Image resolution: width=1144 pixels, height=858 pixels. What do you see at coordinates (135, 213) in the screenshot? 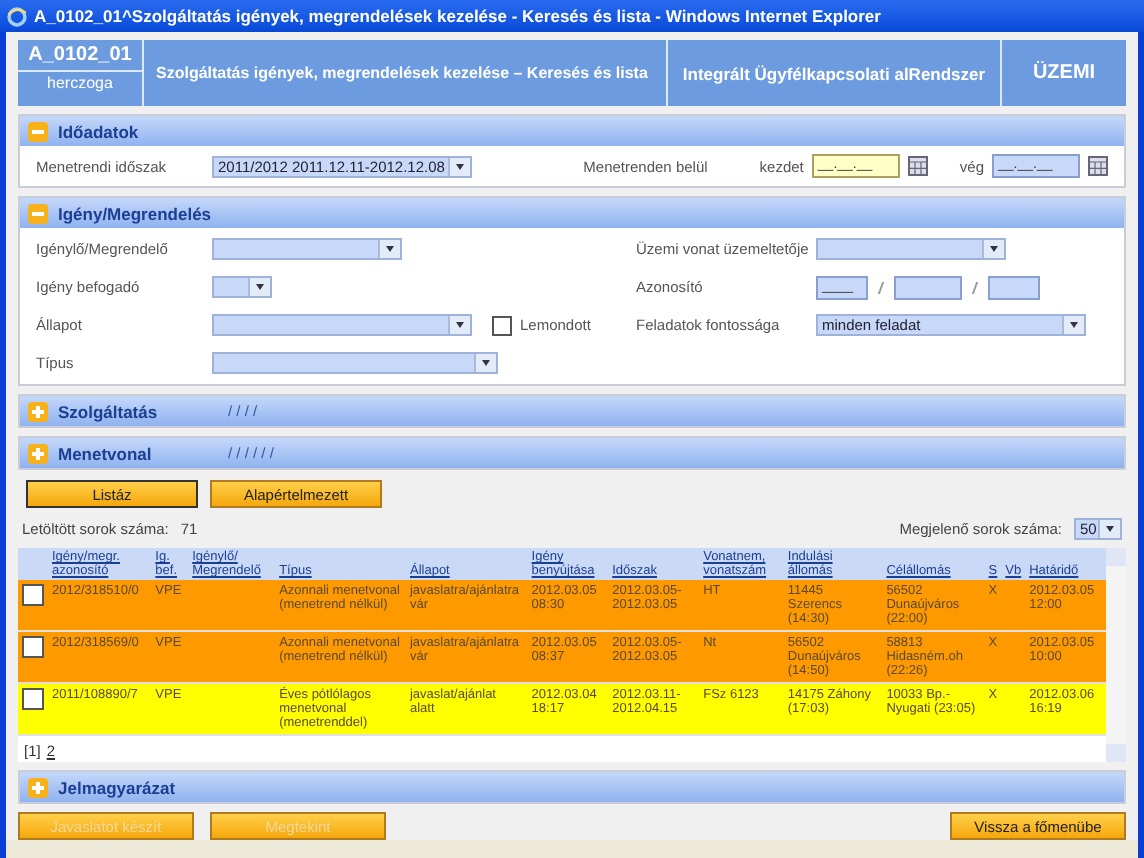
I see `section-title: Igény/Megrendelés` at bounding box center [135, 213].